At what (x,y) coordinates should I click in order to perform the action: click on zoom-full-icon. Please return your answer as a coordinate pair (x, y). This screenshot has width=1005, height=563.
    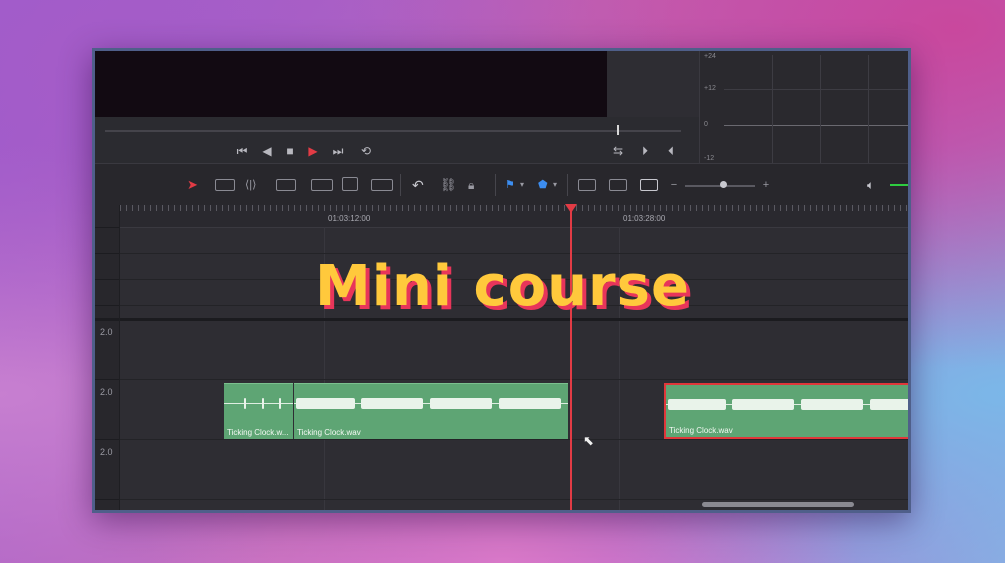
    Looking at the image, I should click on (587, 185).